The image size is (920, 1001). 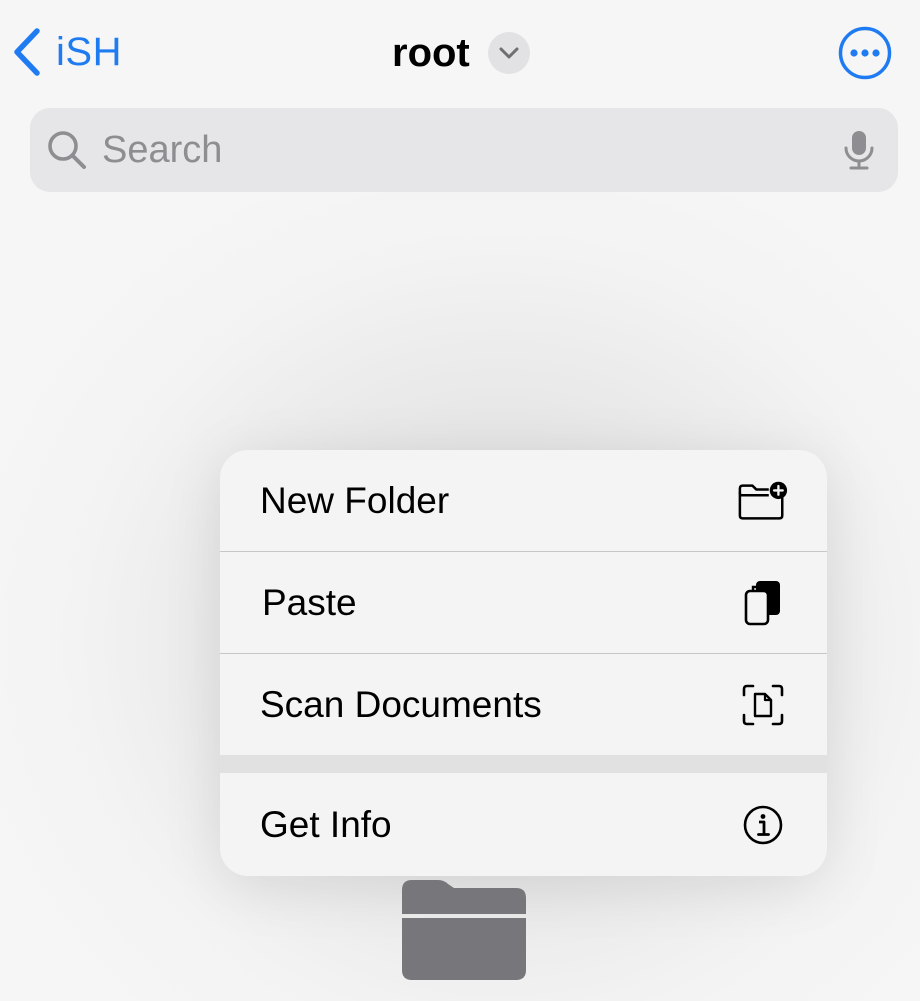 I want to click on menu-item-scan-documents: Scan Documents, so click(x=523, y=704).